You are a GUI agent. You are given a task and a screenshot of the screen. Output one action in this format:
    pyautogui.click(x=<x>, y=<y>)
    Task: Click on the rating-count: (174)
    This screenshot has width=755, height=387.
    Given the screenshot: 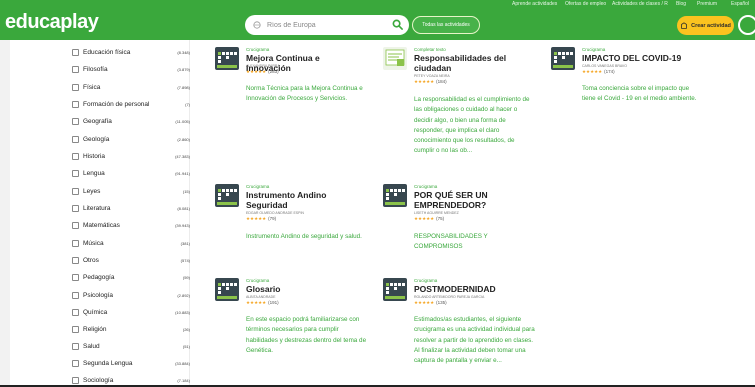 What is the action you would take?
    pyautogui.click(x=609, y=71)
    